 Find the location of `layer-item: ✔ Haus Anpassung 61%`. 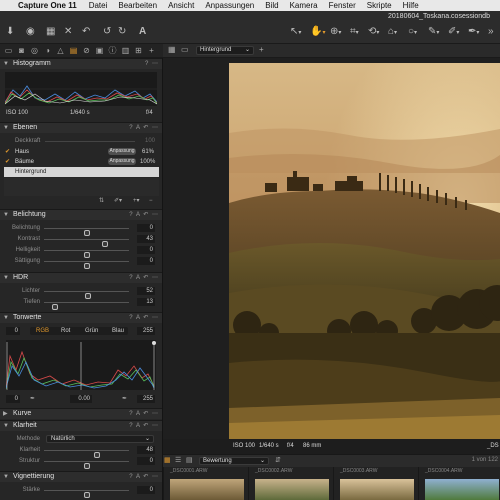

layer-item: ✔ Haus Anpassung 61% is located at coordinates (81, 152).